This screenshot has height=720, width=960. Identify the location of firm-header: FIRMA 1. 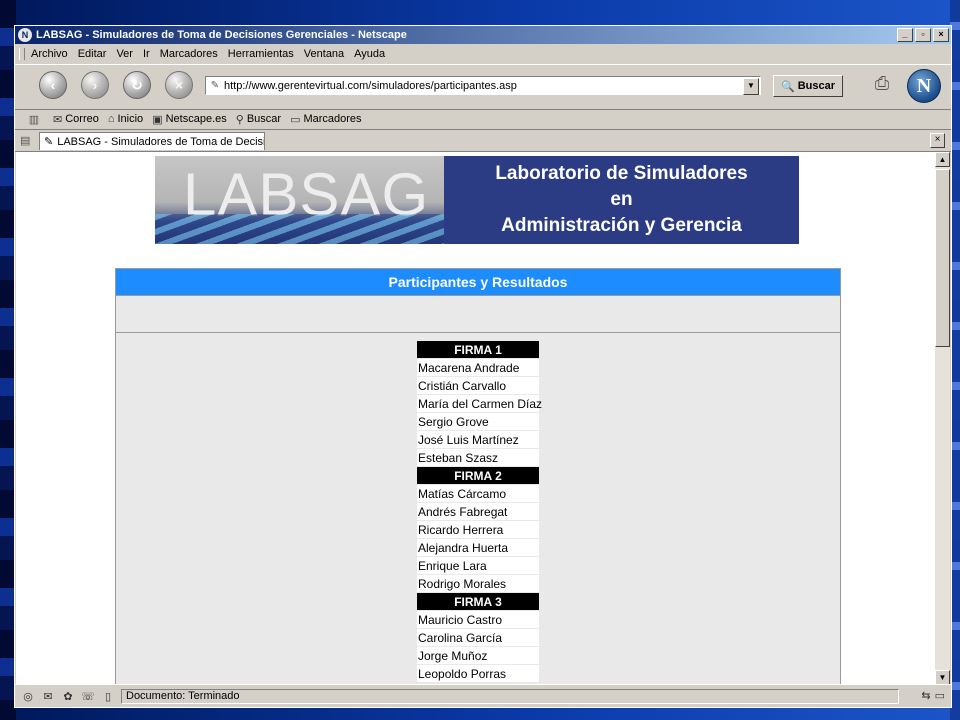
(478, 349).